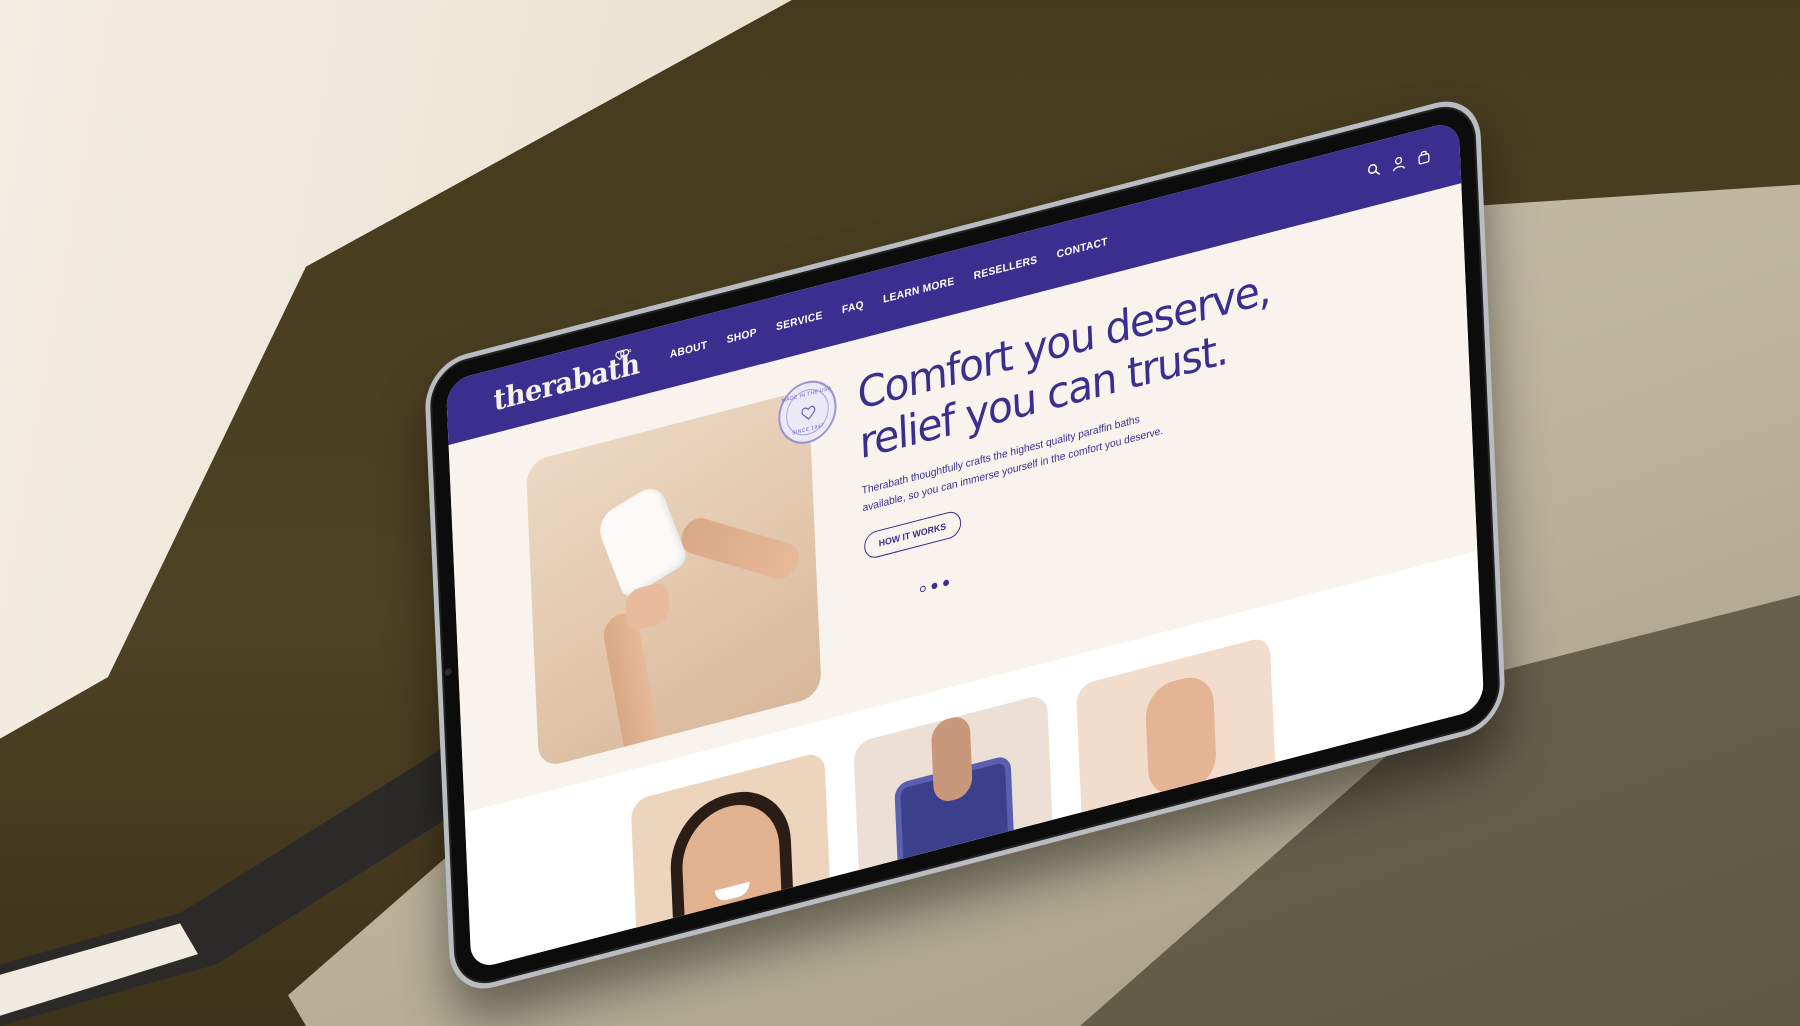  What do you see at coordinates (742, 336) in the screenshot?
I see `nav-item-shop: SHOP` at bounding box center [742, 336].